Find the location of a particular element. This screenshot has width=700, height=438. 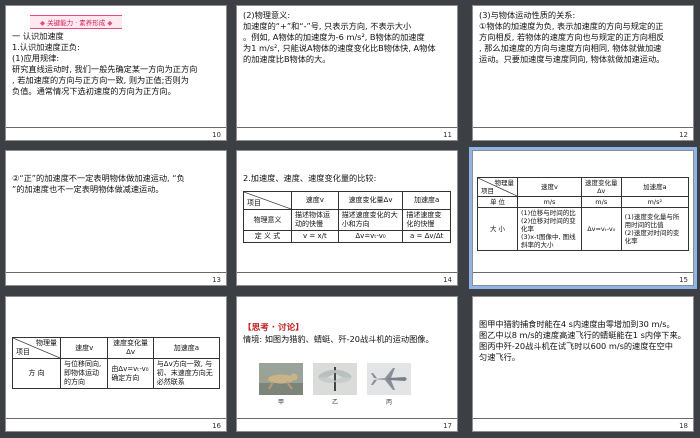

image-item-fighter-jet: 丙 is located at coordinates (389, 384).